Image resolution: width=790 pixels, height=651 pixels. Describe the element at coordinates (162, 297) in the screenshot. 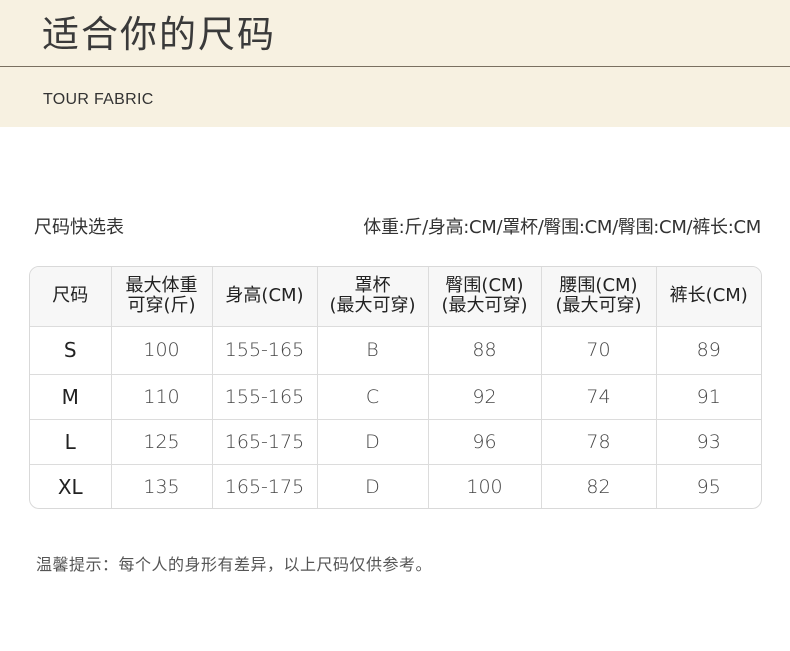

I see `header-max-weight: 最大体重 可穿(斤)` at that location.